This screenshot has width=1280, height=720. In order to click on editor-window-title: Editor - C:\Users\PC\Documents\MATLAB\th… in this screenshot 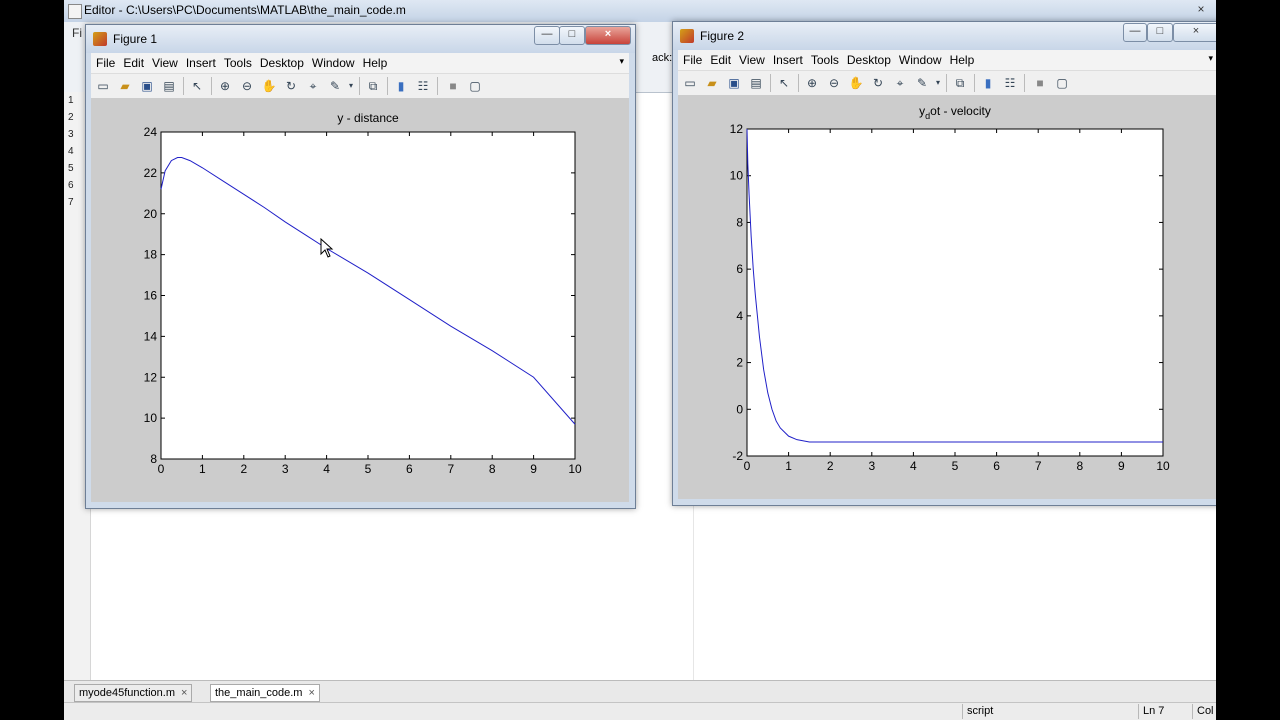, I will do `click(245, 10)`.